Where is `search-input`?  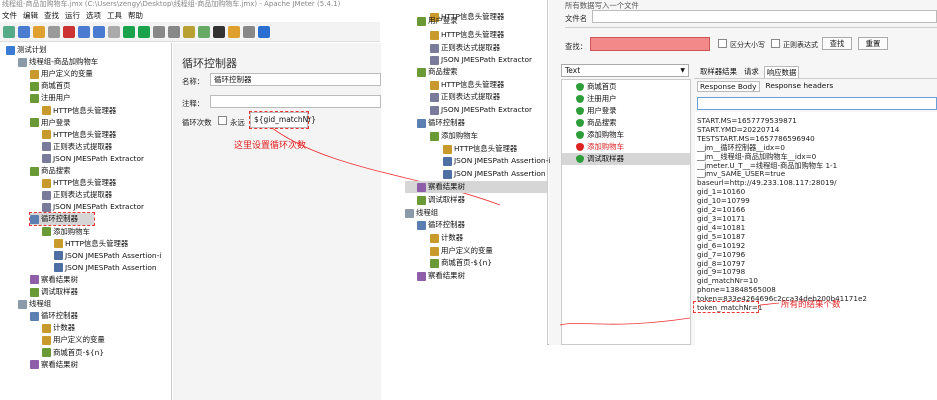
search-input is located at coordinates (650, 44).